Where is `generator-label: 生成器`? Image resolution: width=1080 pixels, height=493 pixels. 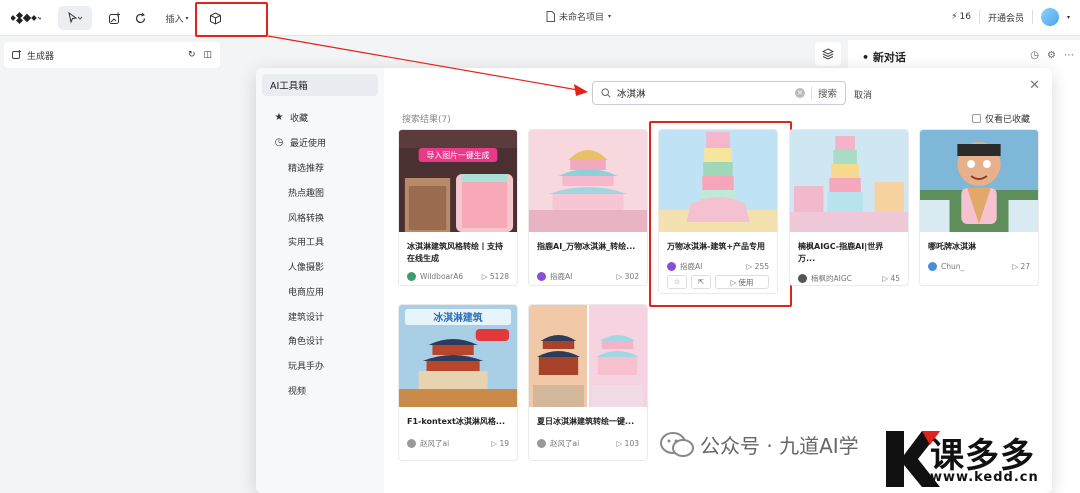 generator-label: 生成器 is located at coordinates (41, 56).